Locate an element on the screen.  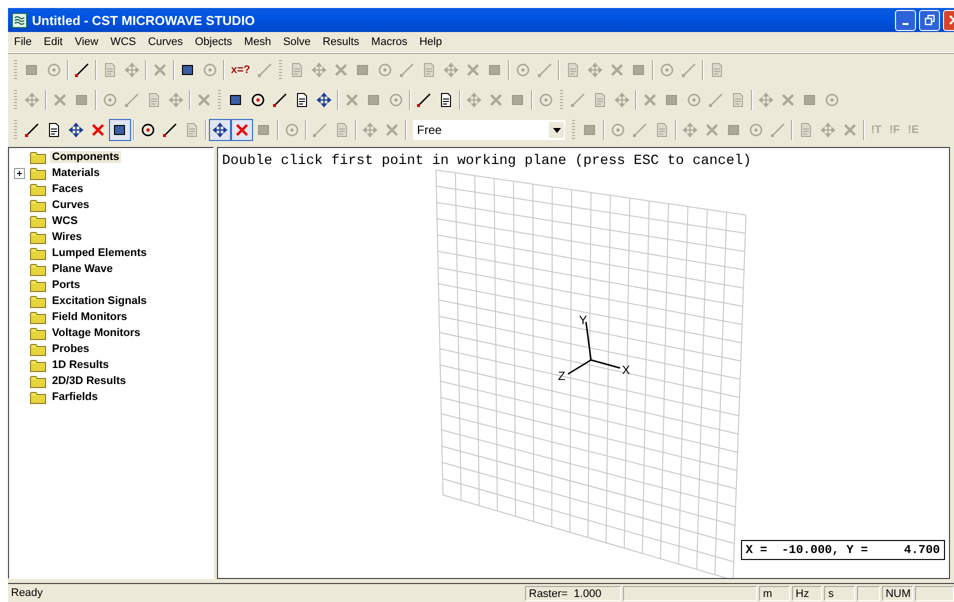
status-pane: Raster= 1.000 is located at coordinates (573, 593).